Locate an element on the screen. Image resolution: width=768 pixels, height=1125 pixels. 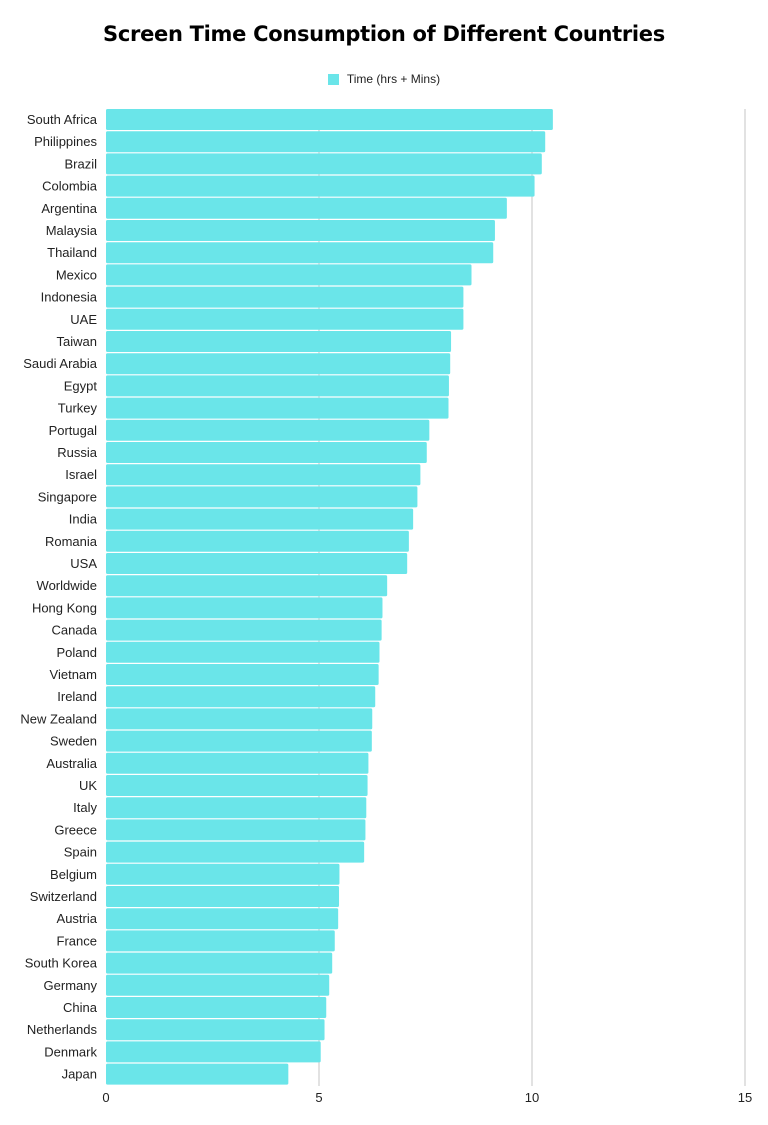
bar-spain is located at coordinates (235, 852).